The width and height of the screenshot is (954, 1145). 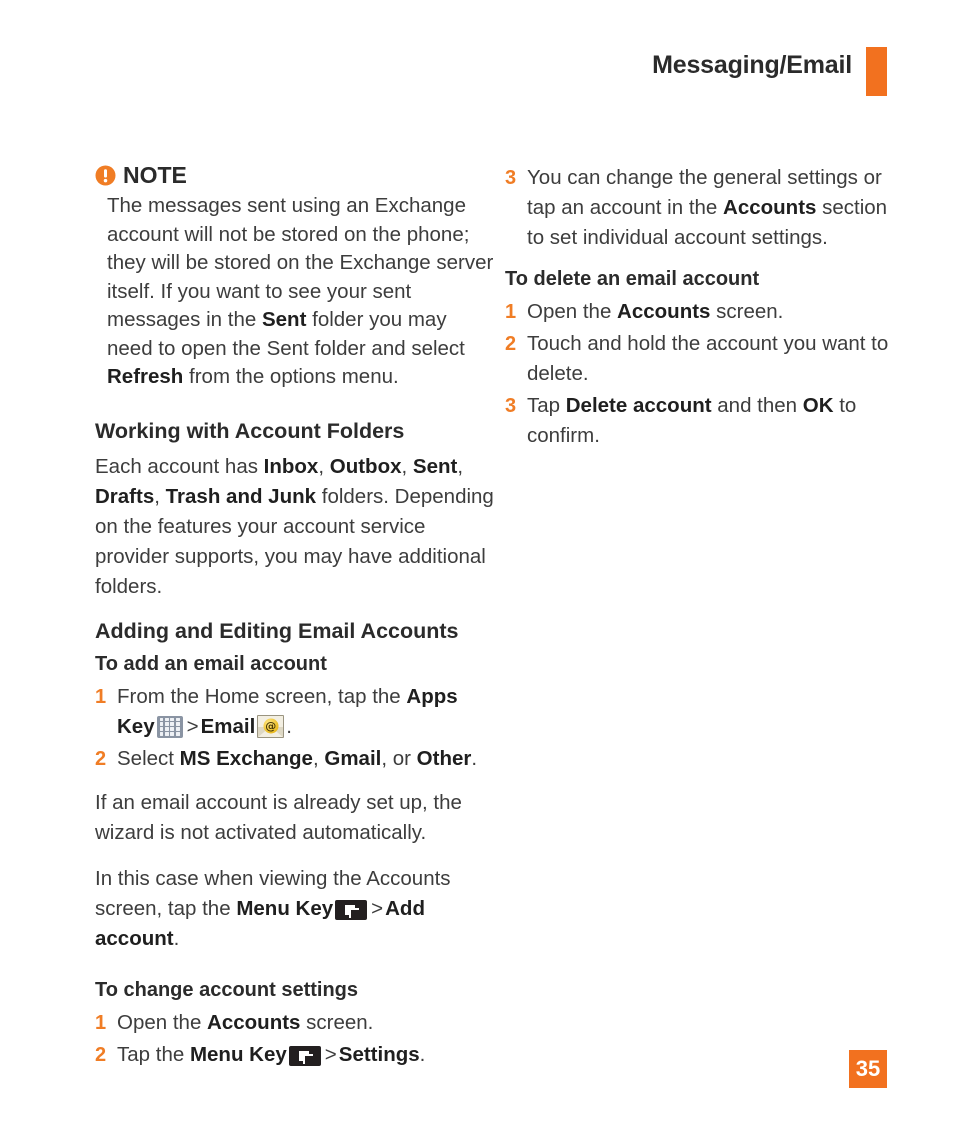 I want to click on folders-text-1: Each account has, so click(x=179, y=466).